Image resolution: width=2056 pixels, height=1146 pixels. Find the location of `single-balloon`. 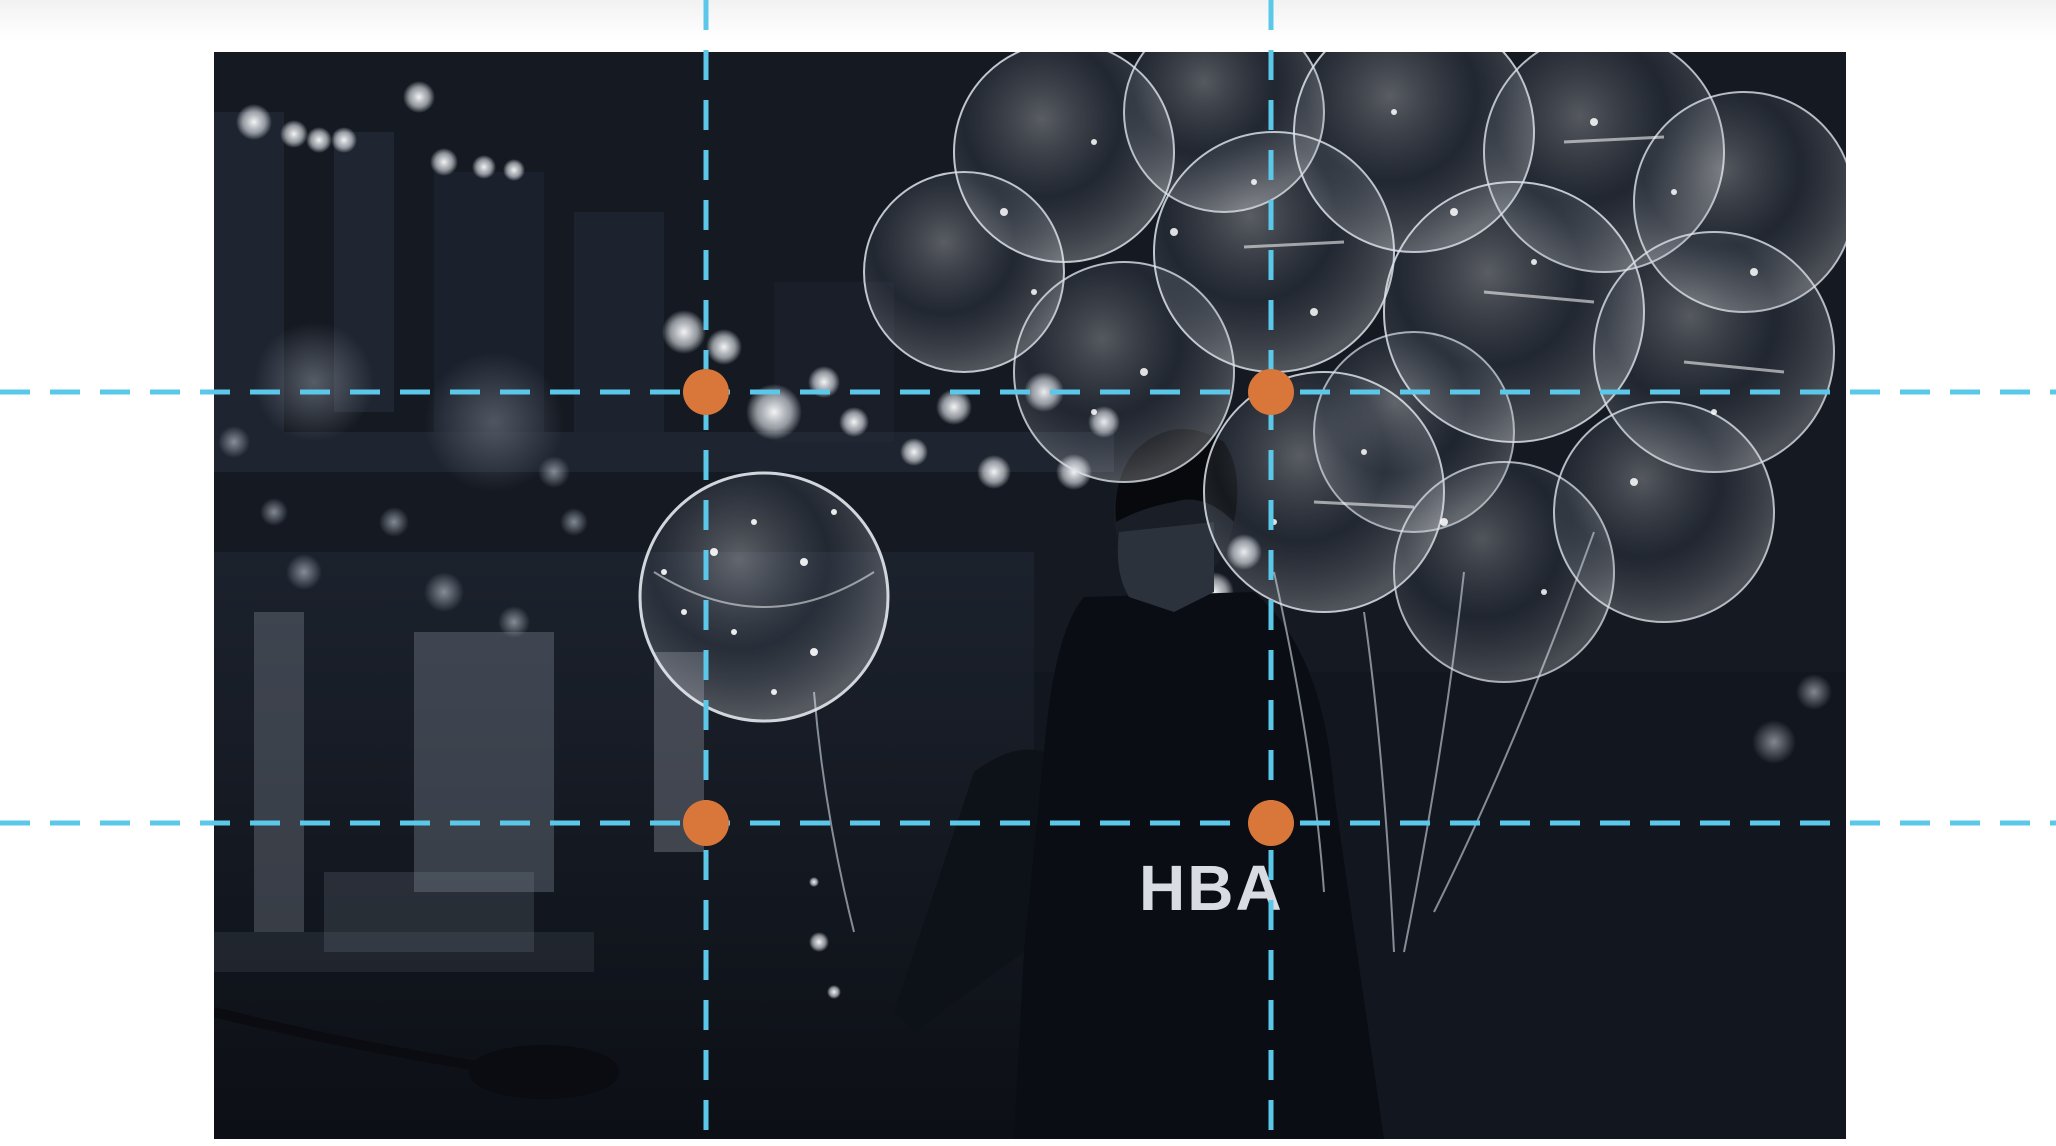

single-balloon is located at coordinates (764, 597).